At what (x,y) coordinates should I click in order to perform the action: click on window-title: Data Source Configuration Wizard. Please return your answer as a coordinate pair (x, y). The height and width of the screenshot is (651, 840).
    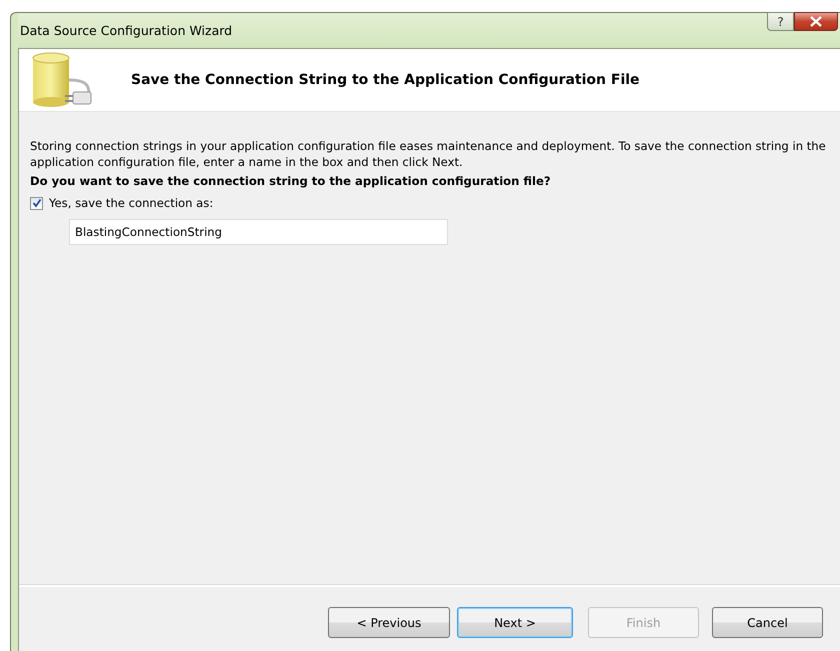
    Looking at the image, I should click on (125, 30).